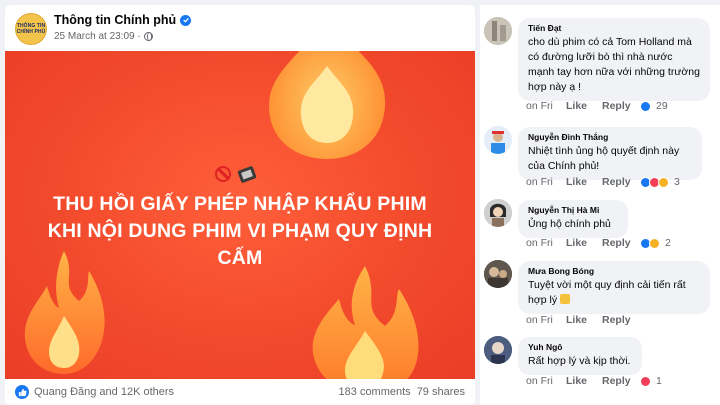 Image resolution: width=720 pixels, height=405 pixels. Describe the element at coordinates (580, 347) in the screenshot. I see `commenter-name: Yuh Ngô` at that location.